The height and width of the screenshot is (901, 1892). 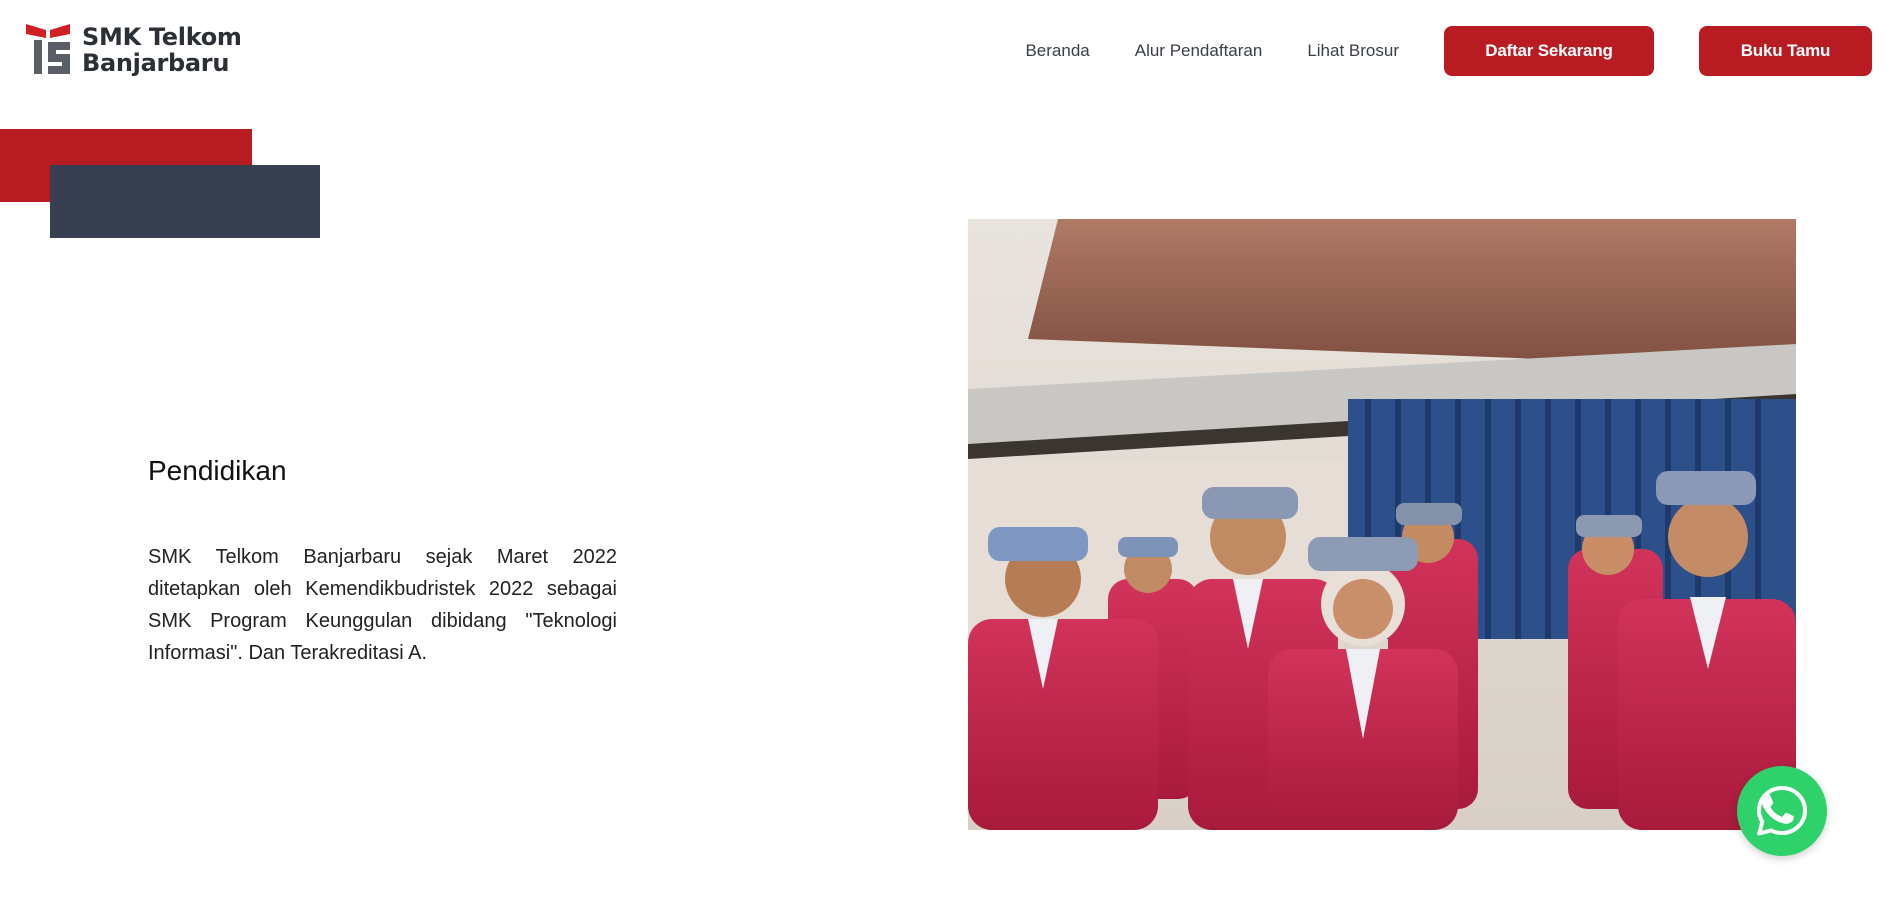 I want to click on buku-tamu-button: Buku Tamu, so click(x=1785, y=51).